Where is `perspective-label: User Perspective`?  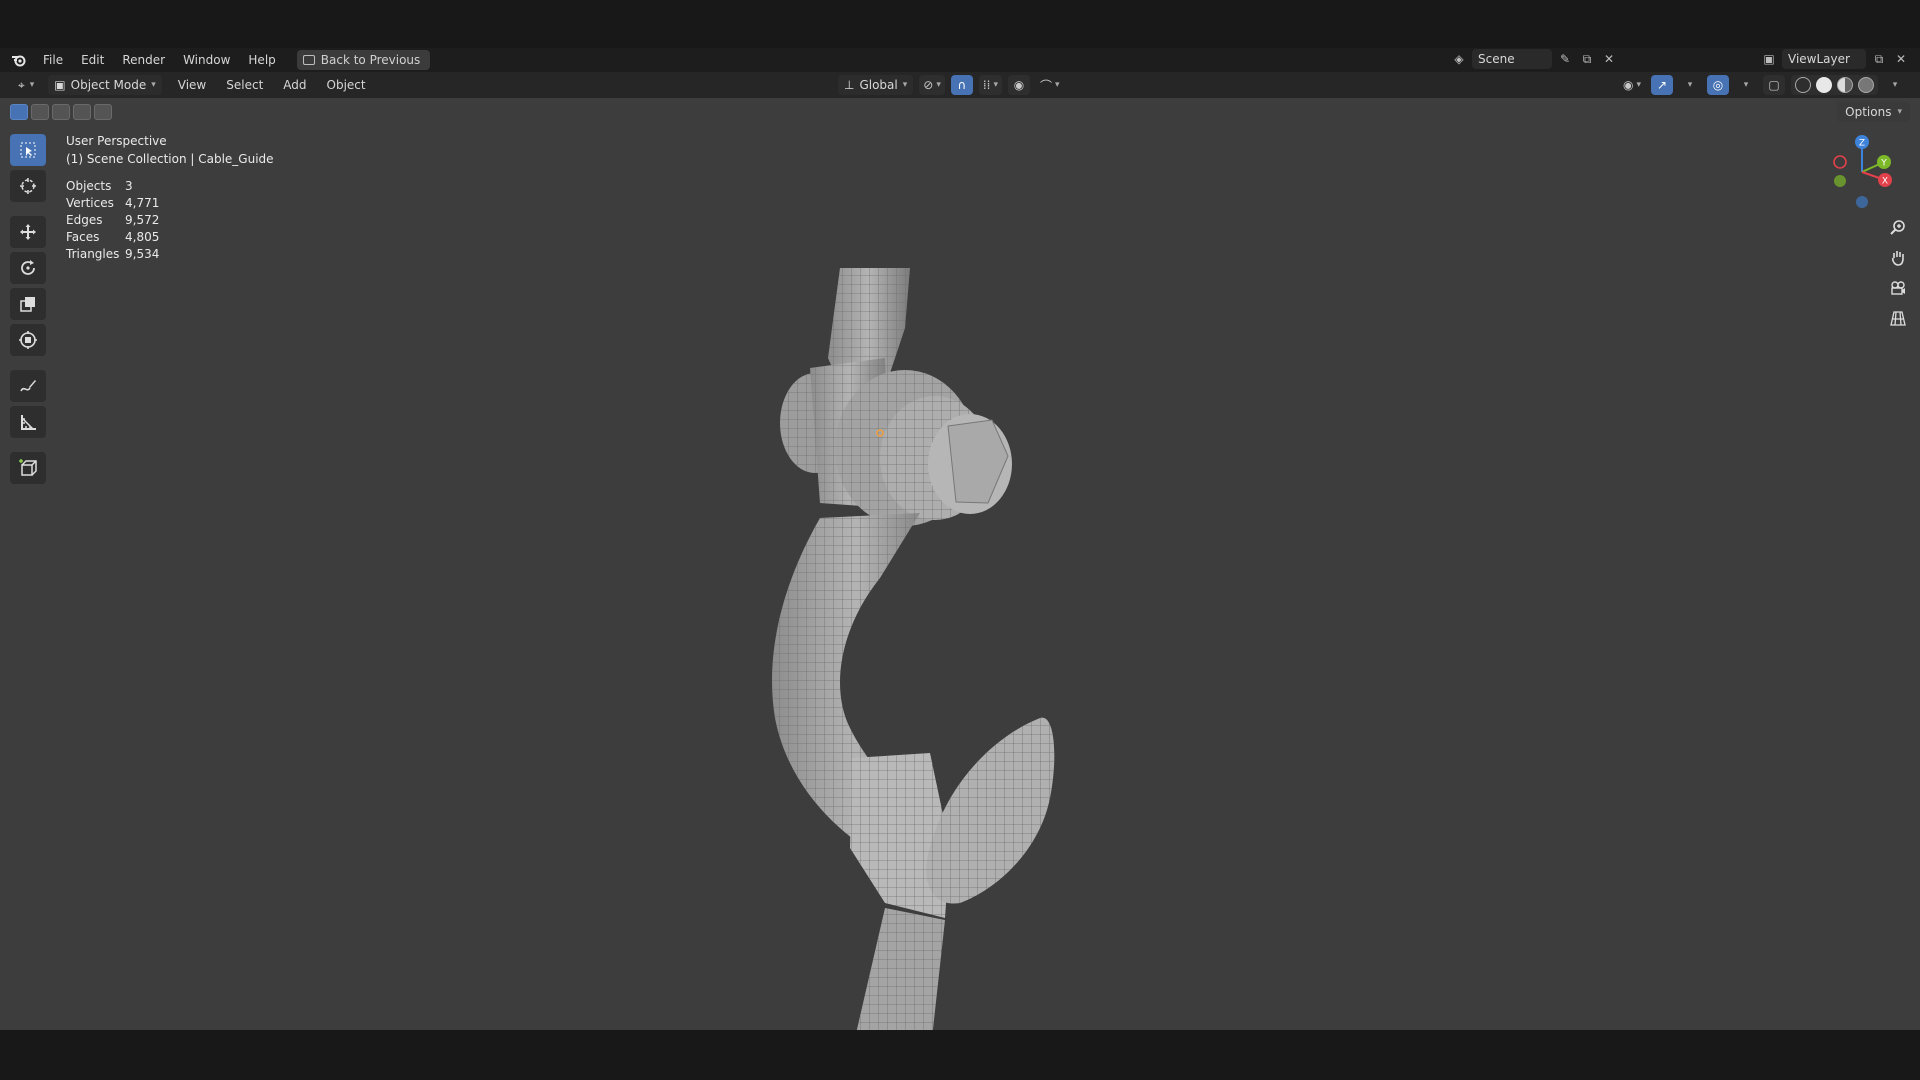 perspective-label: User Perspective is located at coordinates (116, 141).